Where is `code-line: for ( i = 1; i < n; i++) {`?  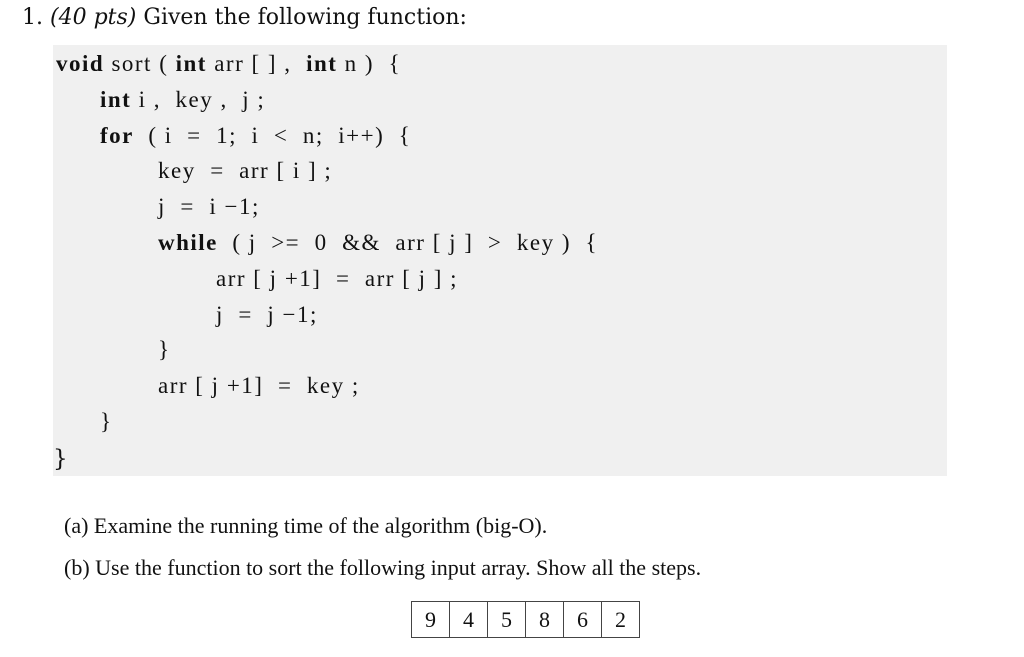
code-line: for ( i = 1; i < n; i++) { is located at coordinates (255, 136).